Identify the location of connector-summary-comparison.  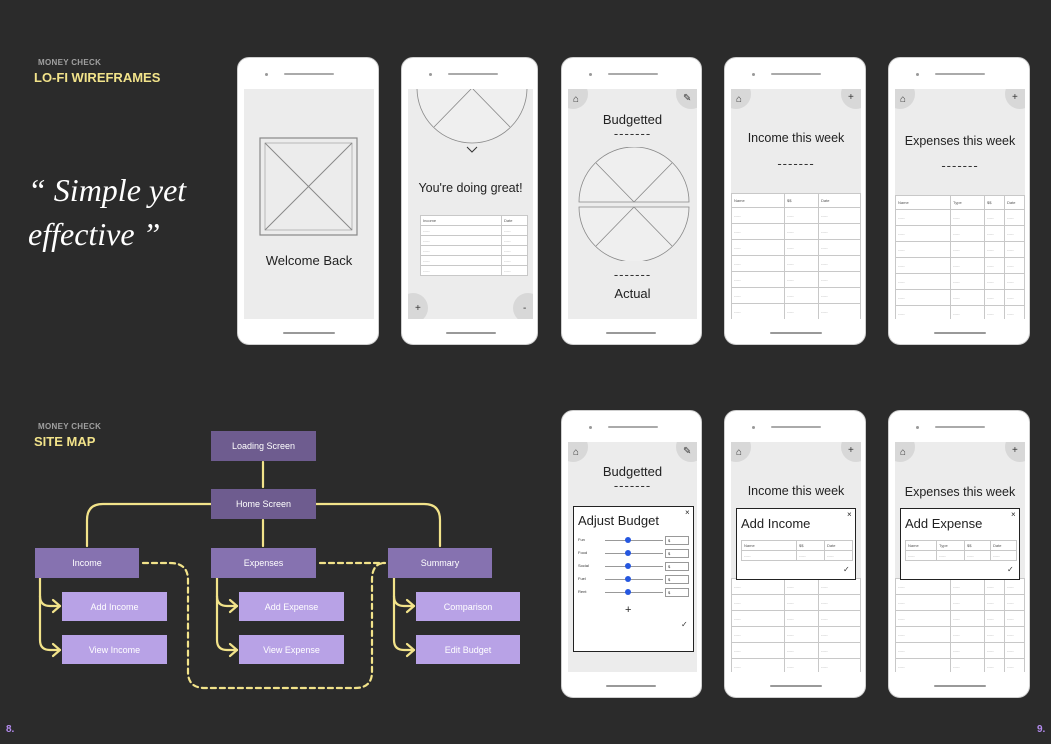
(404, 592).